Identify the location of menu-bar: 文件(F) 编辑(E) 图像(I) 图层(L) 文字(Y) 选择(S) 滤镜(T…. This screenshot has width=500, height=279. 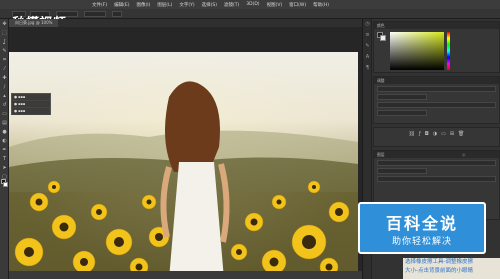
(250, 4).